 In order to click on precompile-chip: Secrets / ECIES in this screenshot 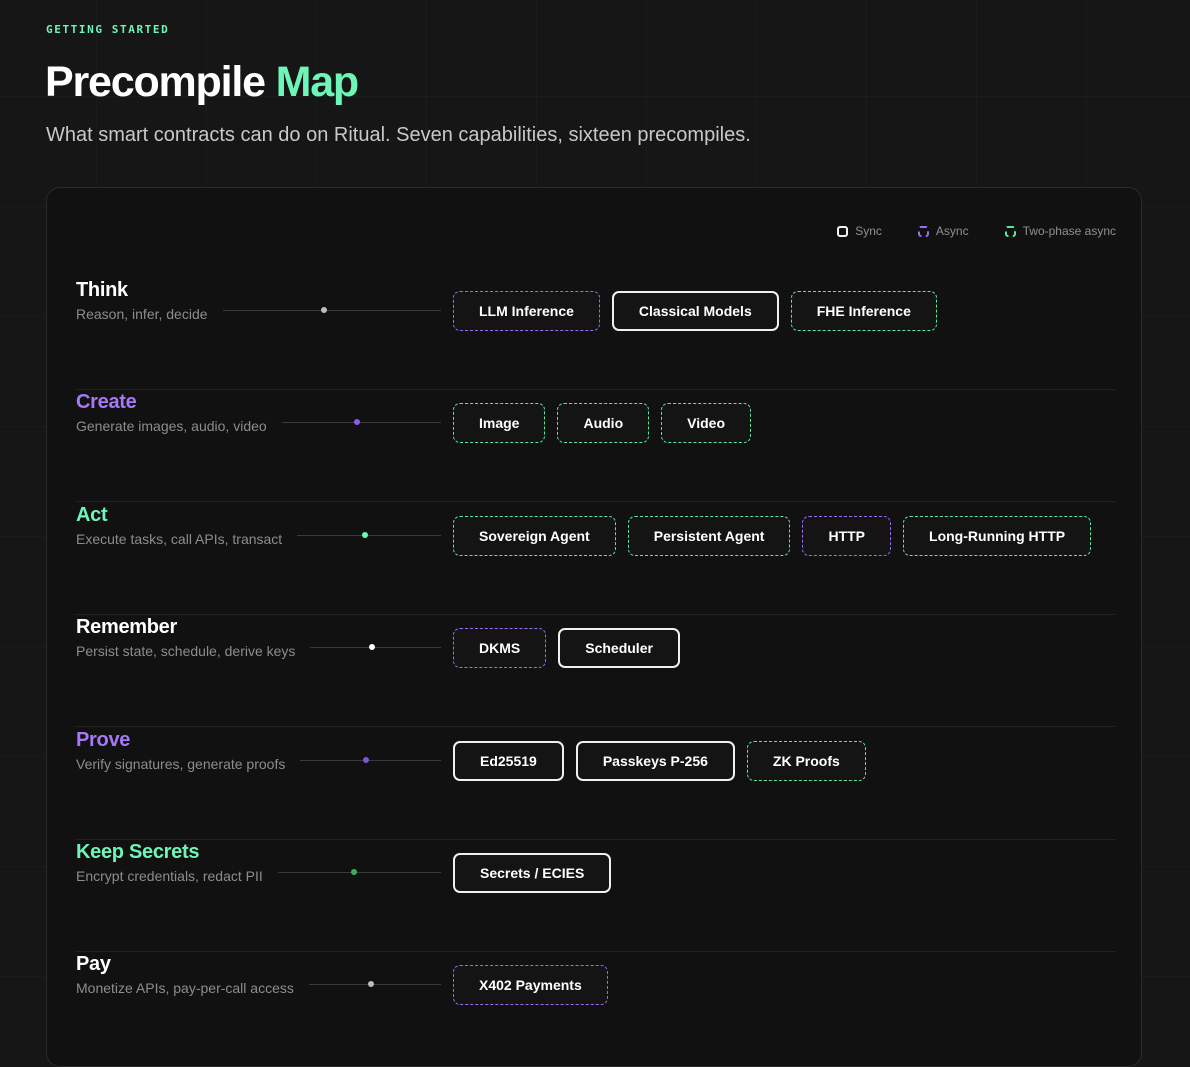, I will do `click(532, 873)`.